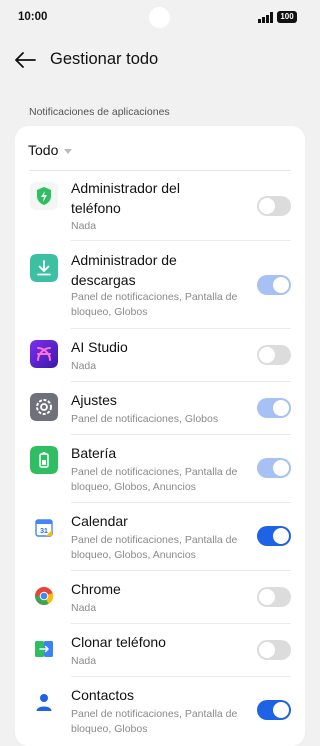  What do you see at coordinates (44, 354) in the screenshot?
I see `ai-studio-icon` at bounding box center [44, 354].